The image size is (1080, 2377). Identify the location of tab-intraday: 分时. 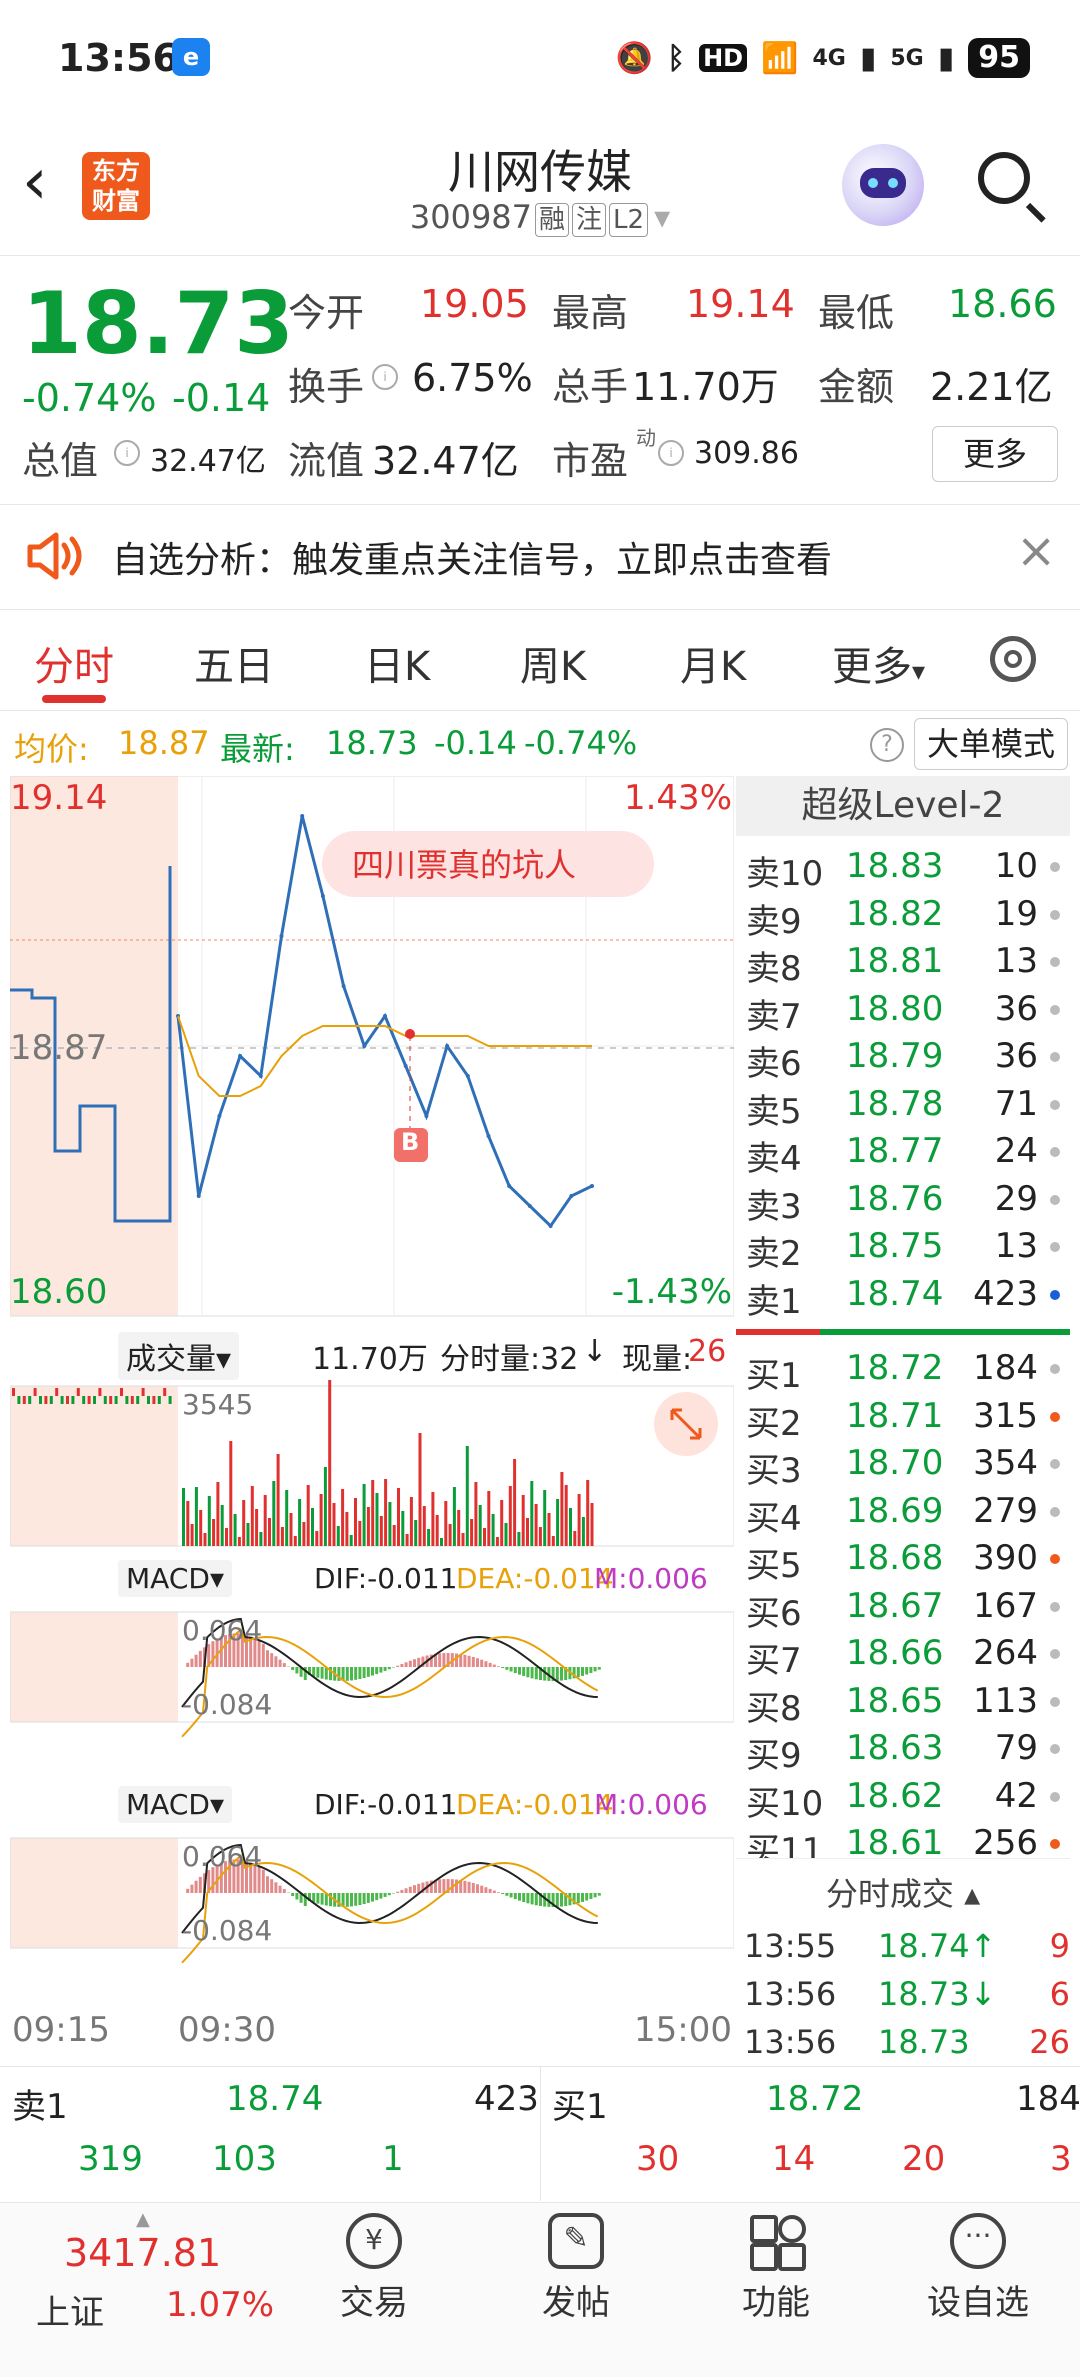
(74, 663).